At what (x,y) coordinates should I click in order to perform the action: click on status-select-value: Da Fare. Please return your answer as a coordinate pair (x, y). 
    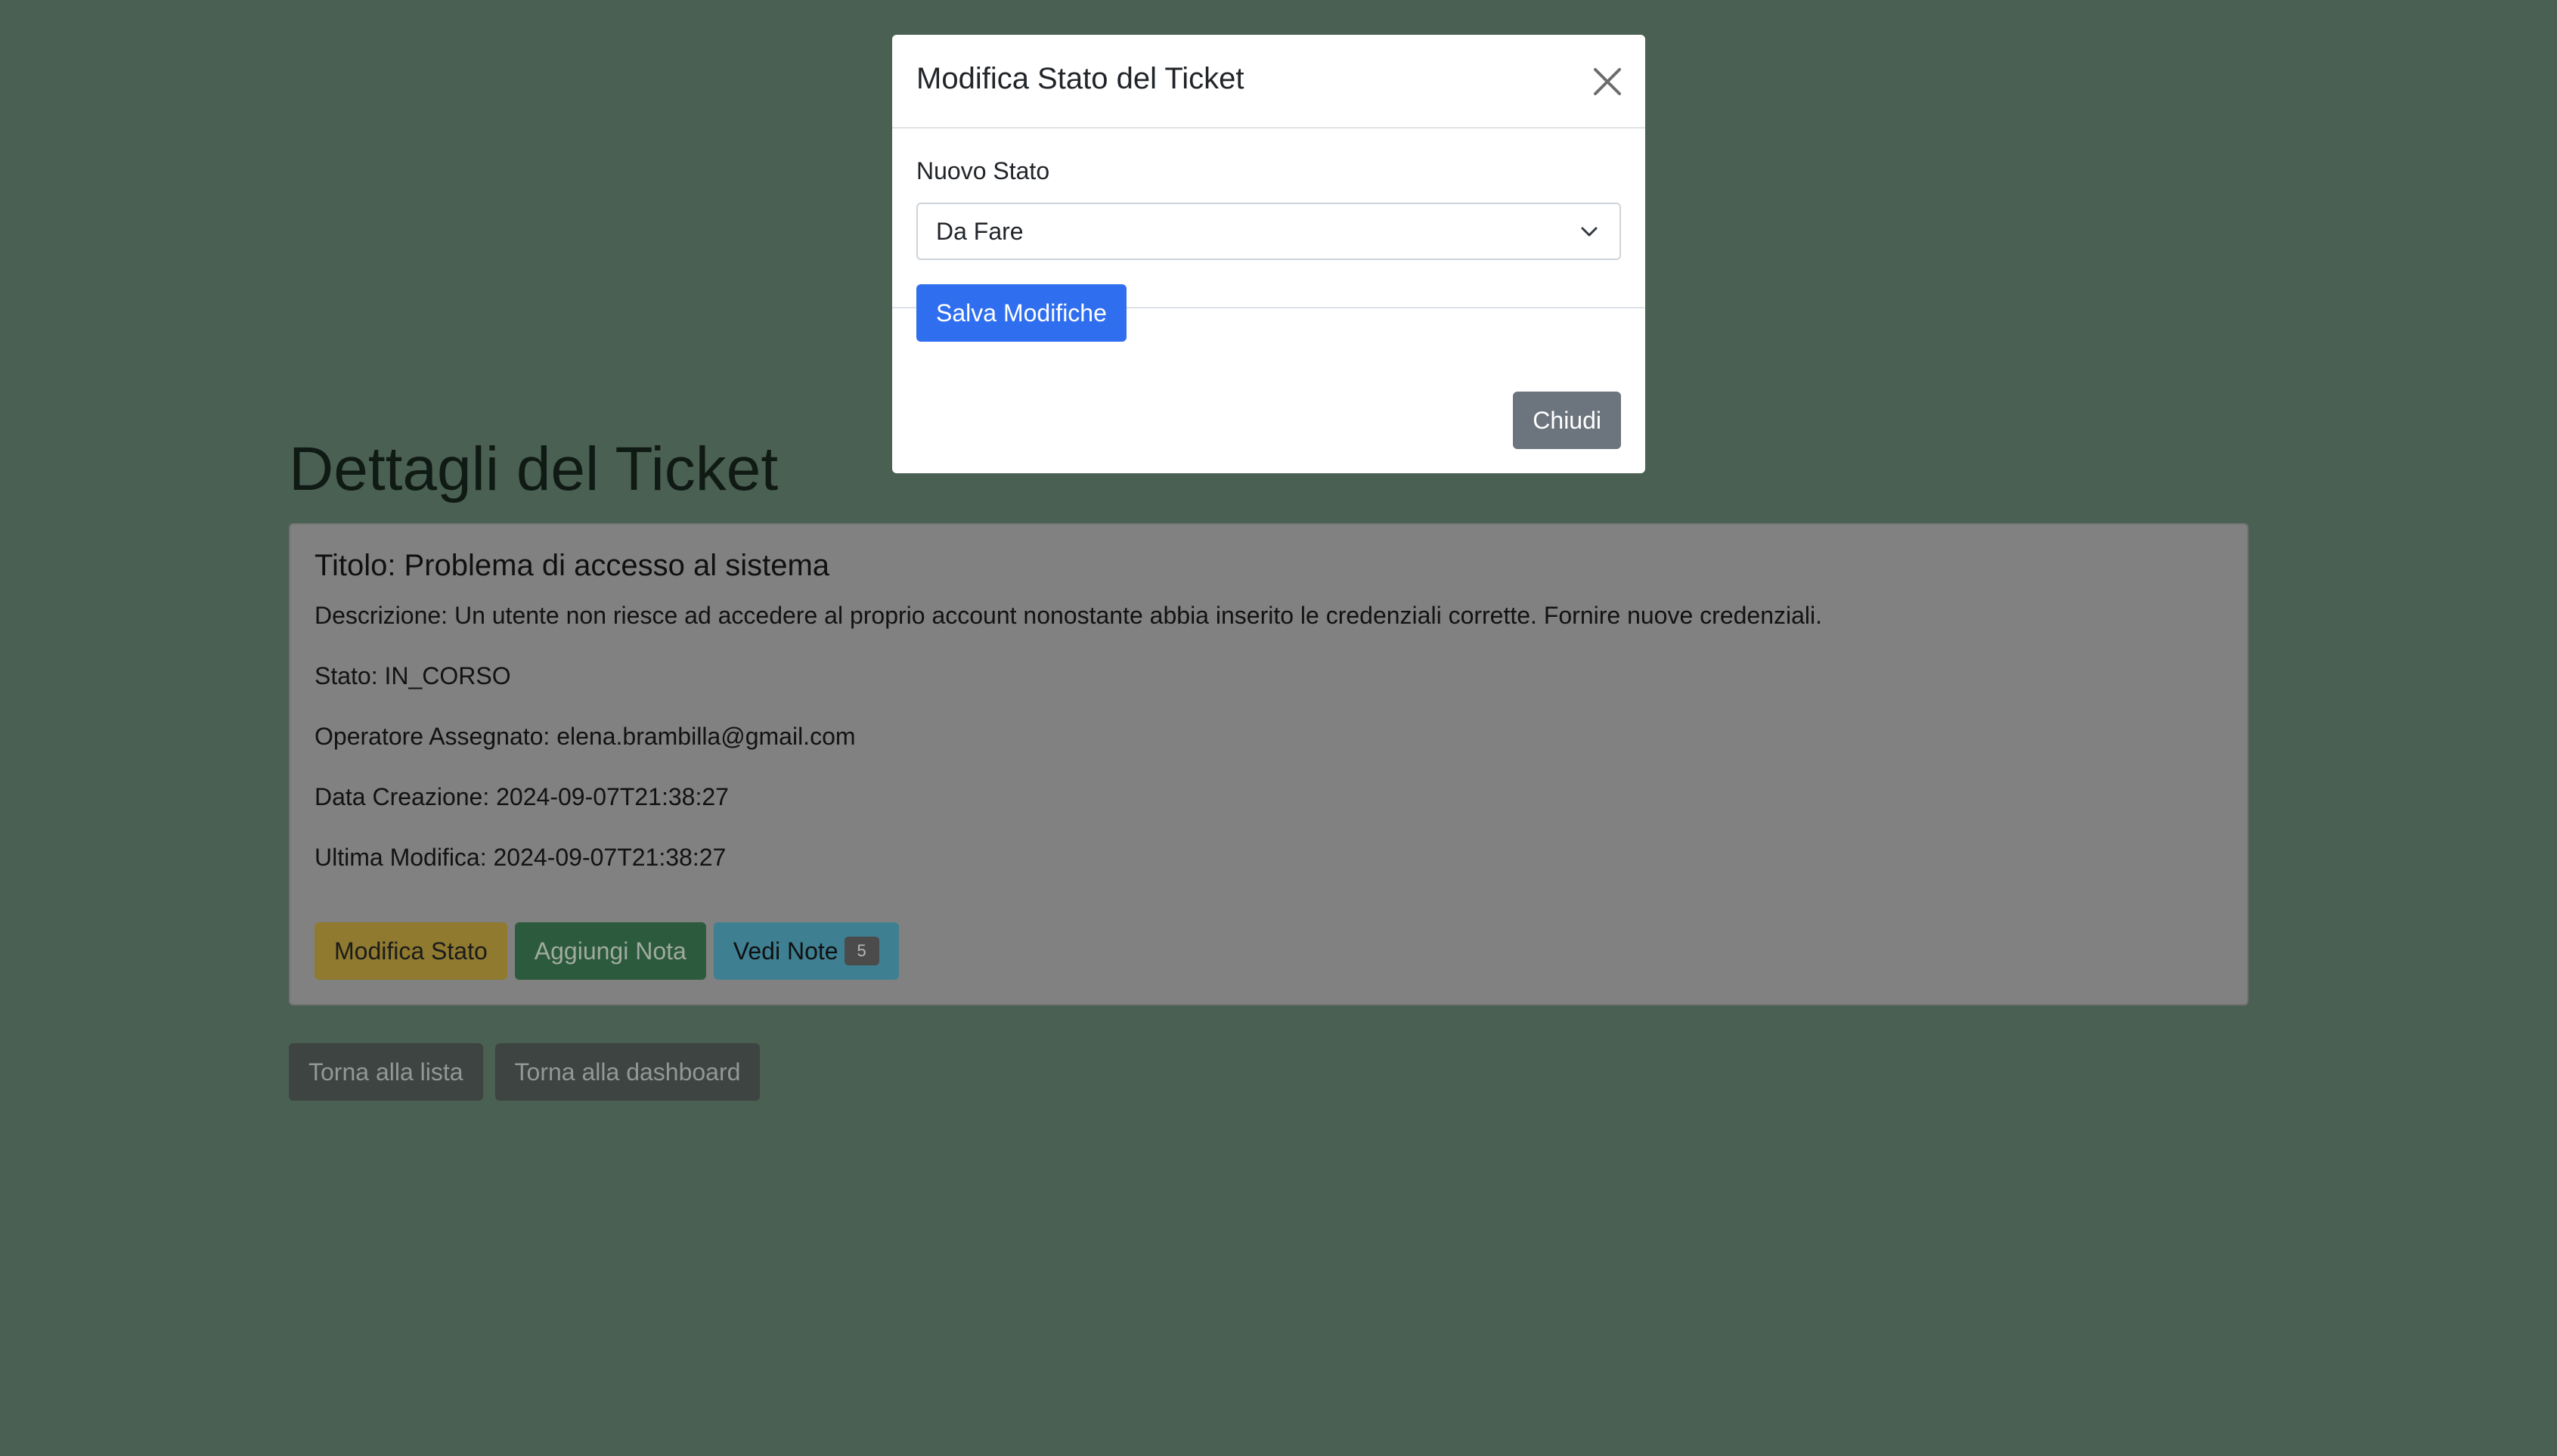
    Looking at the image, I should click on (980, 231).